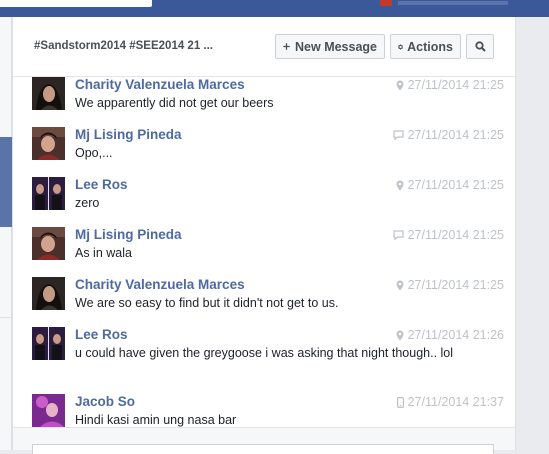 This screenshot has width=549, height=454. Describe the element at coordinates (453, 3) in the screenshot. I see `profile-name-link` at that location.